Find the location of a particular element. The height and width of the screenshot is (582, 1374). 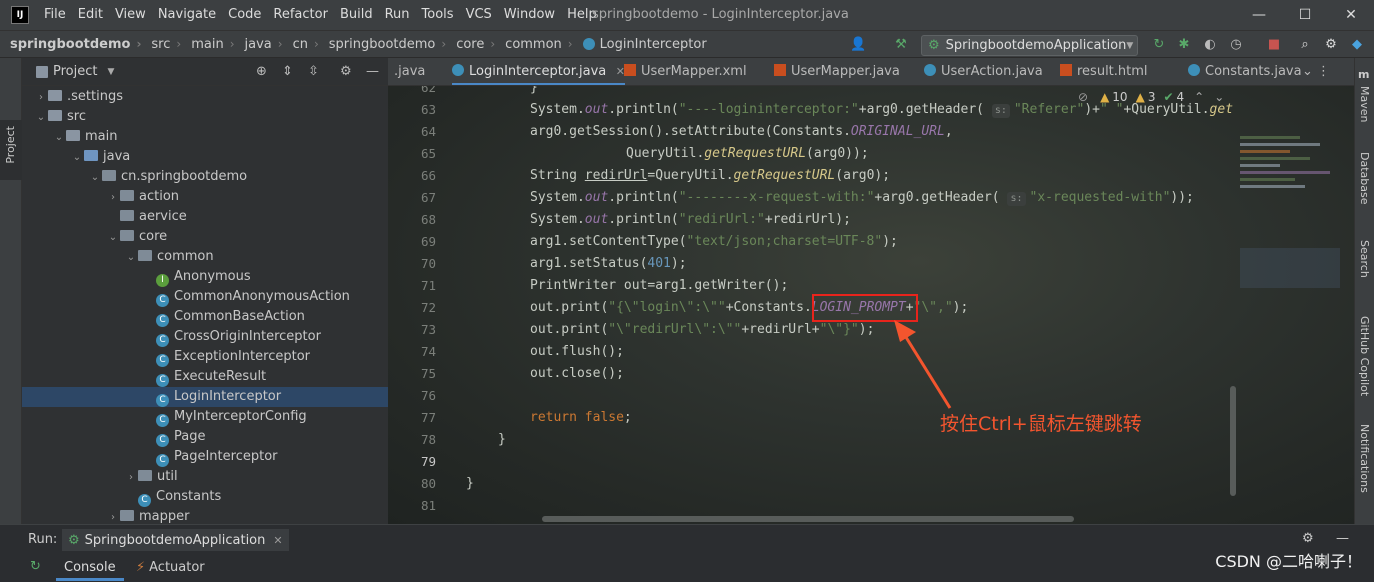

project-tool-button: Project is located at coordinates (11, 150).